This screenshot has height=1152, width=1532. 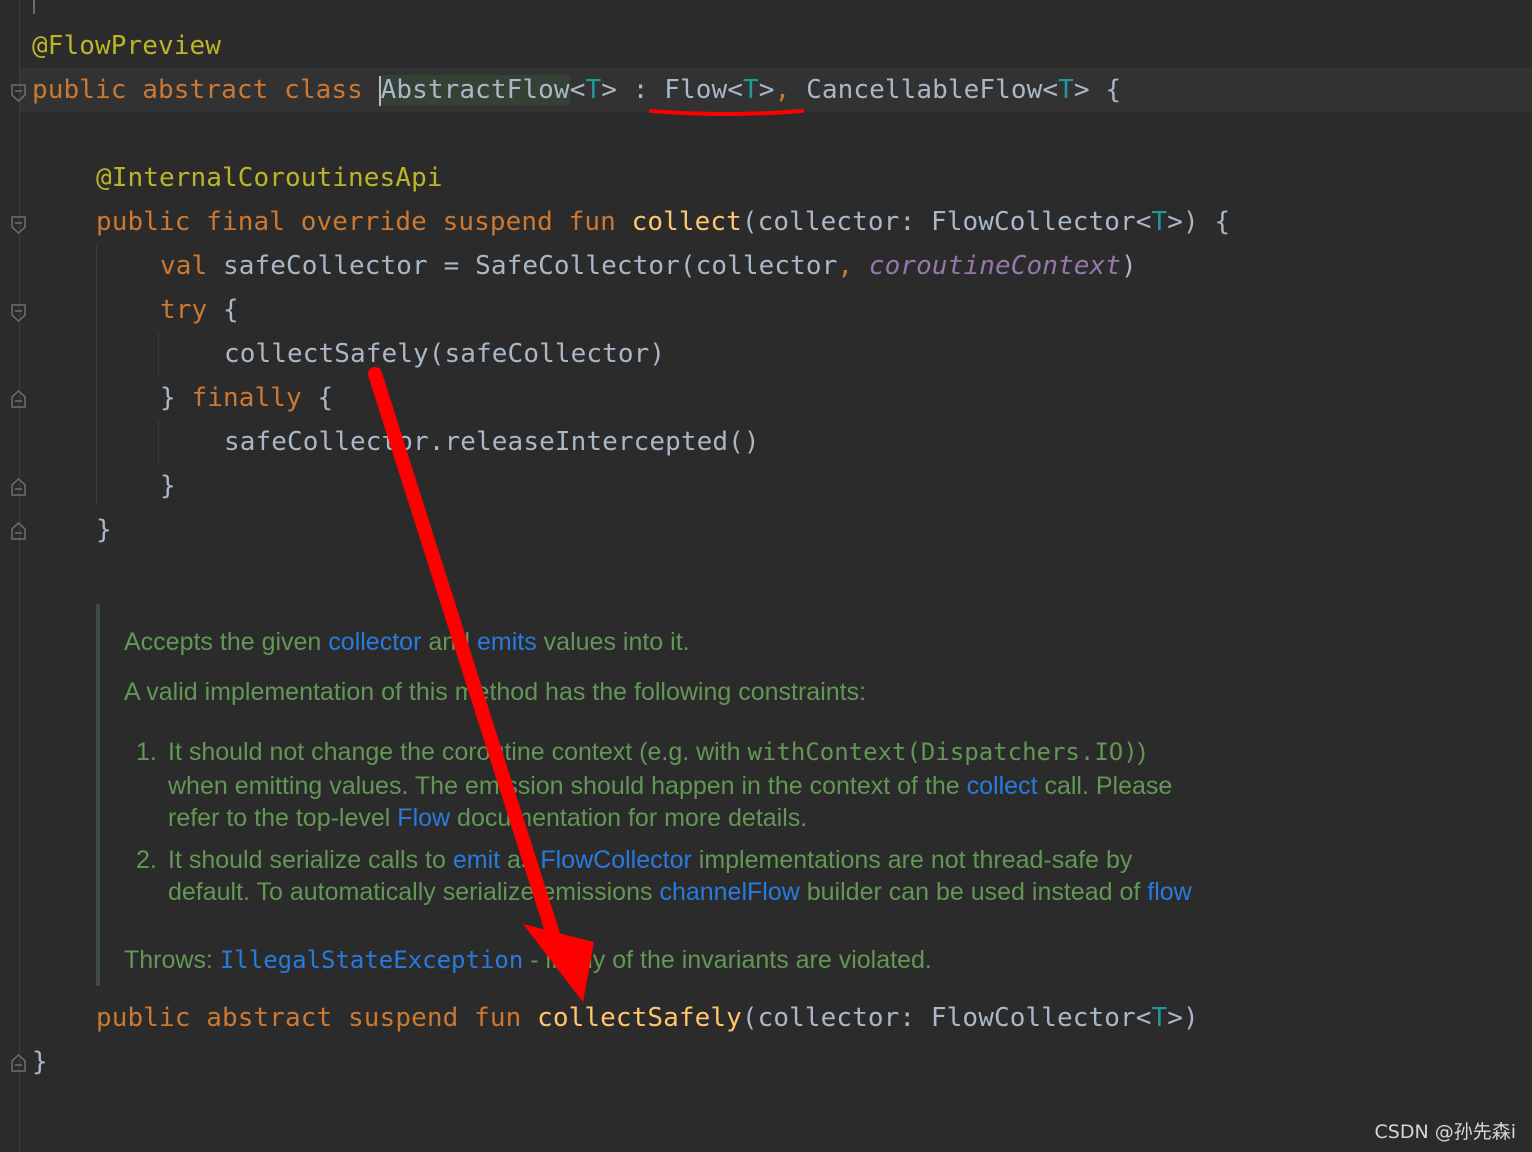 I want to click on red-underline, so click(x=726, y=112).